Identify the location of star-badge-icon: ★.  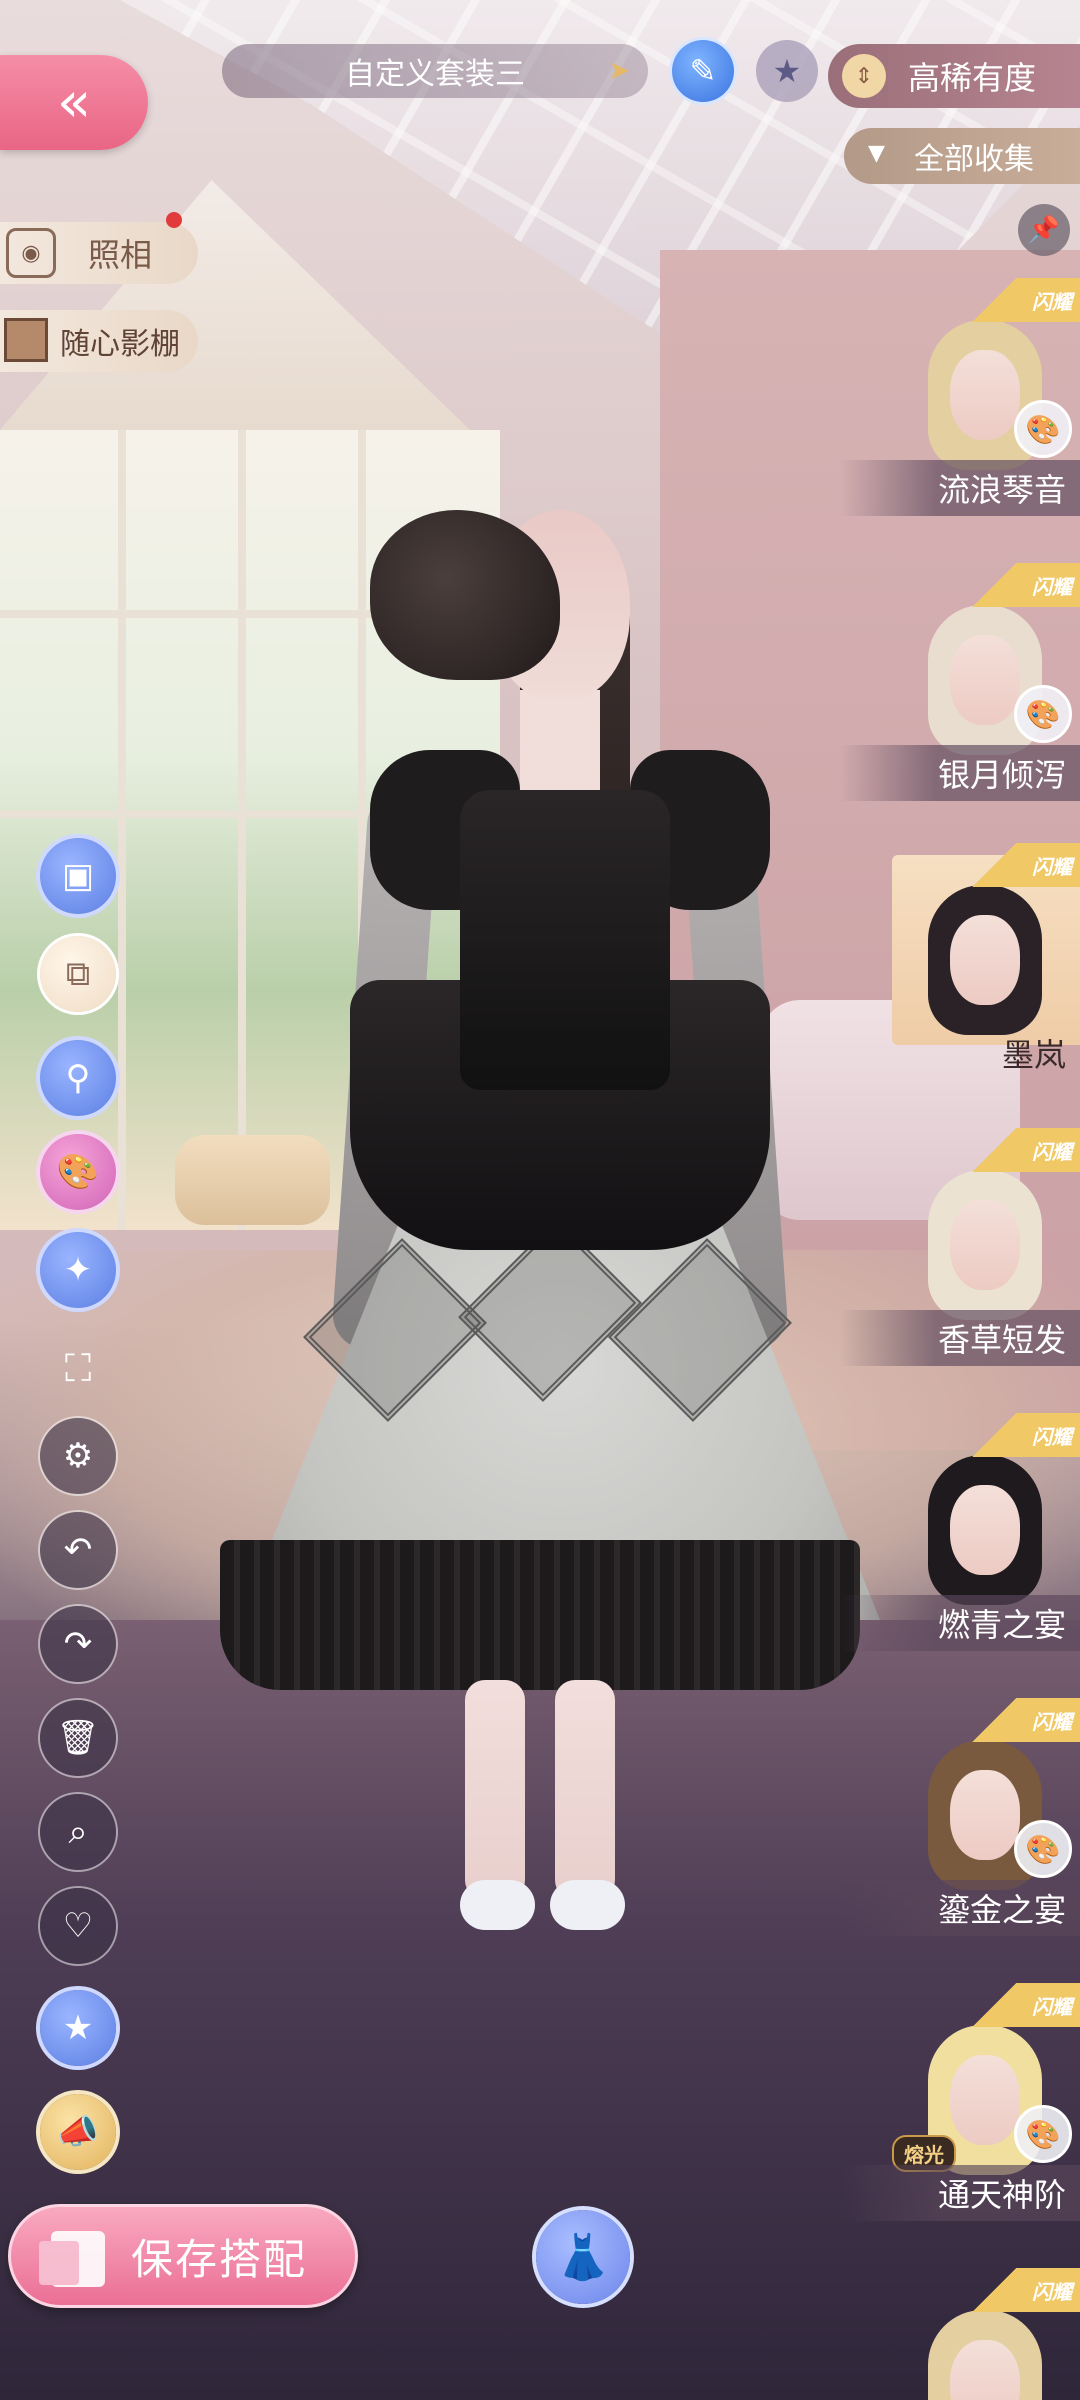
(78, 2028).